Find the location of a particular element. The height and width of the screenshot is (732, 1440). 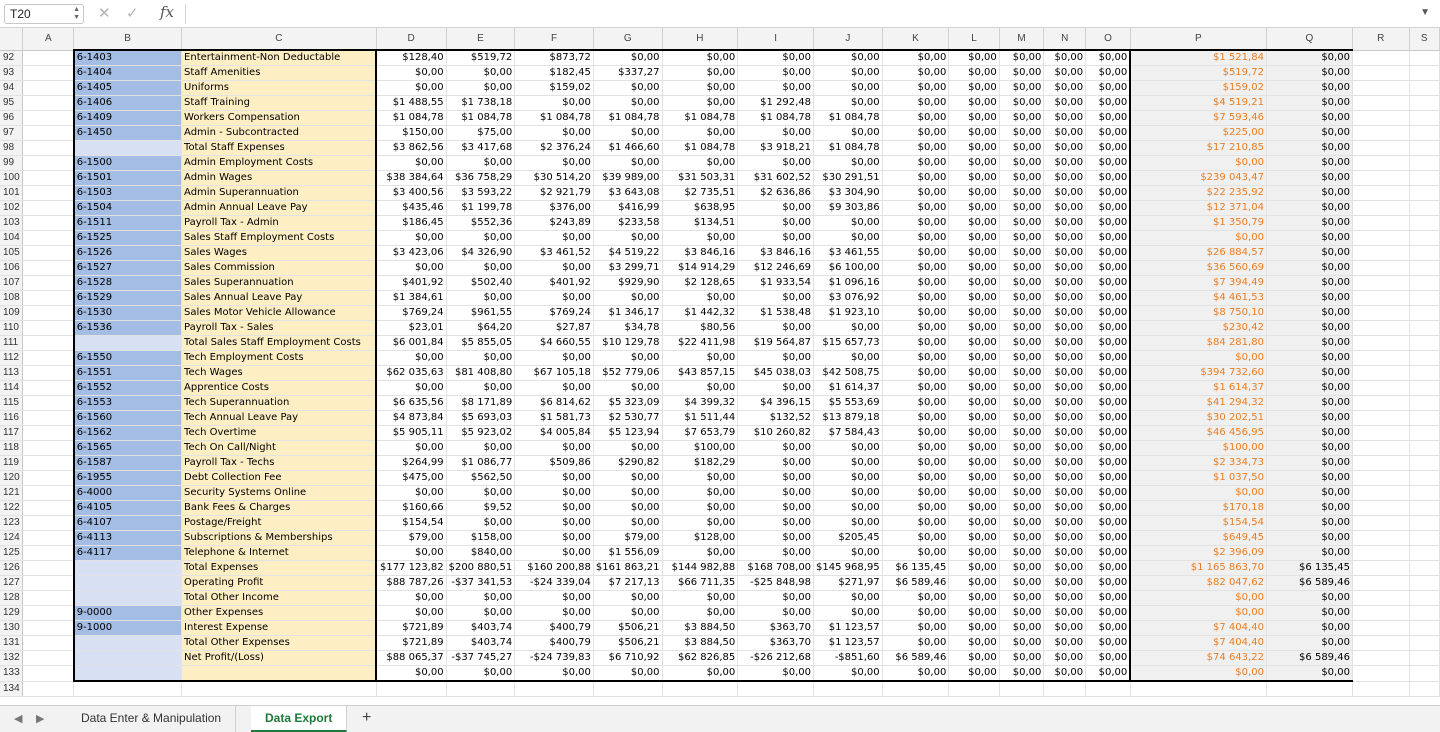

cell-b: 6-4117 is located at coordinates (127, 553).